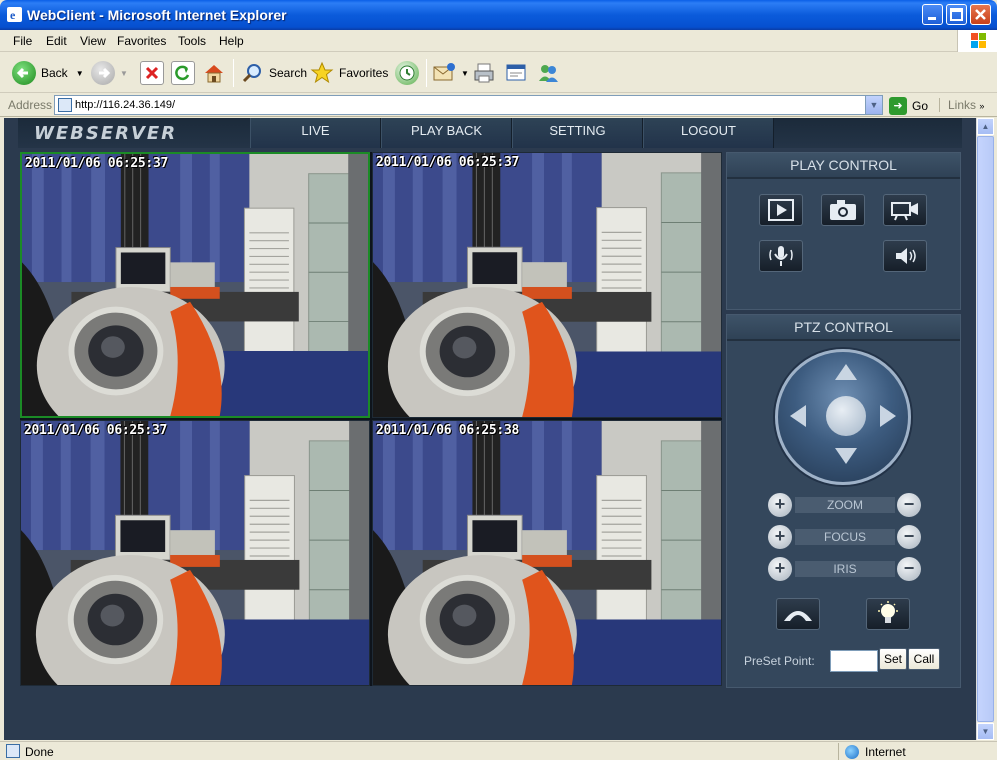 Image resolution: width=997 pixels, height=760 pixels. I want to click on vertical-scrollbar: ▲ ▼, so click(985, 429).